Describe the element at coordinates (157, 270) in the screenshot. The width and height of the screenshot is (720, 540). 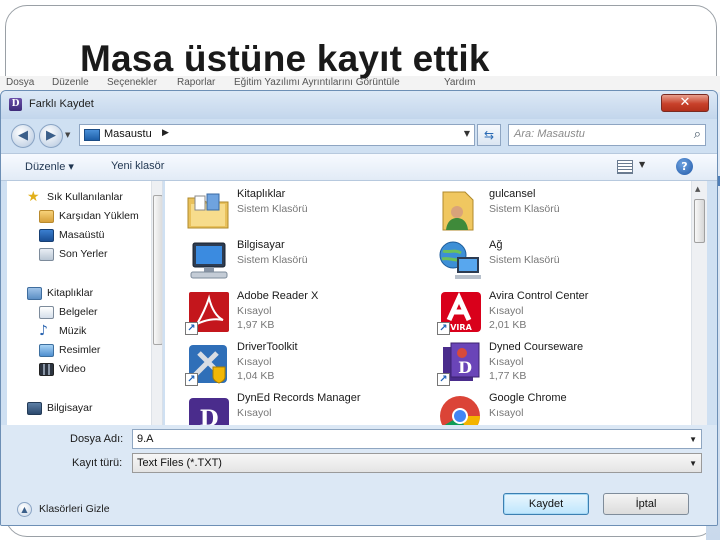
I see `navigation-pane-scroll-thumb` at that location.